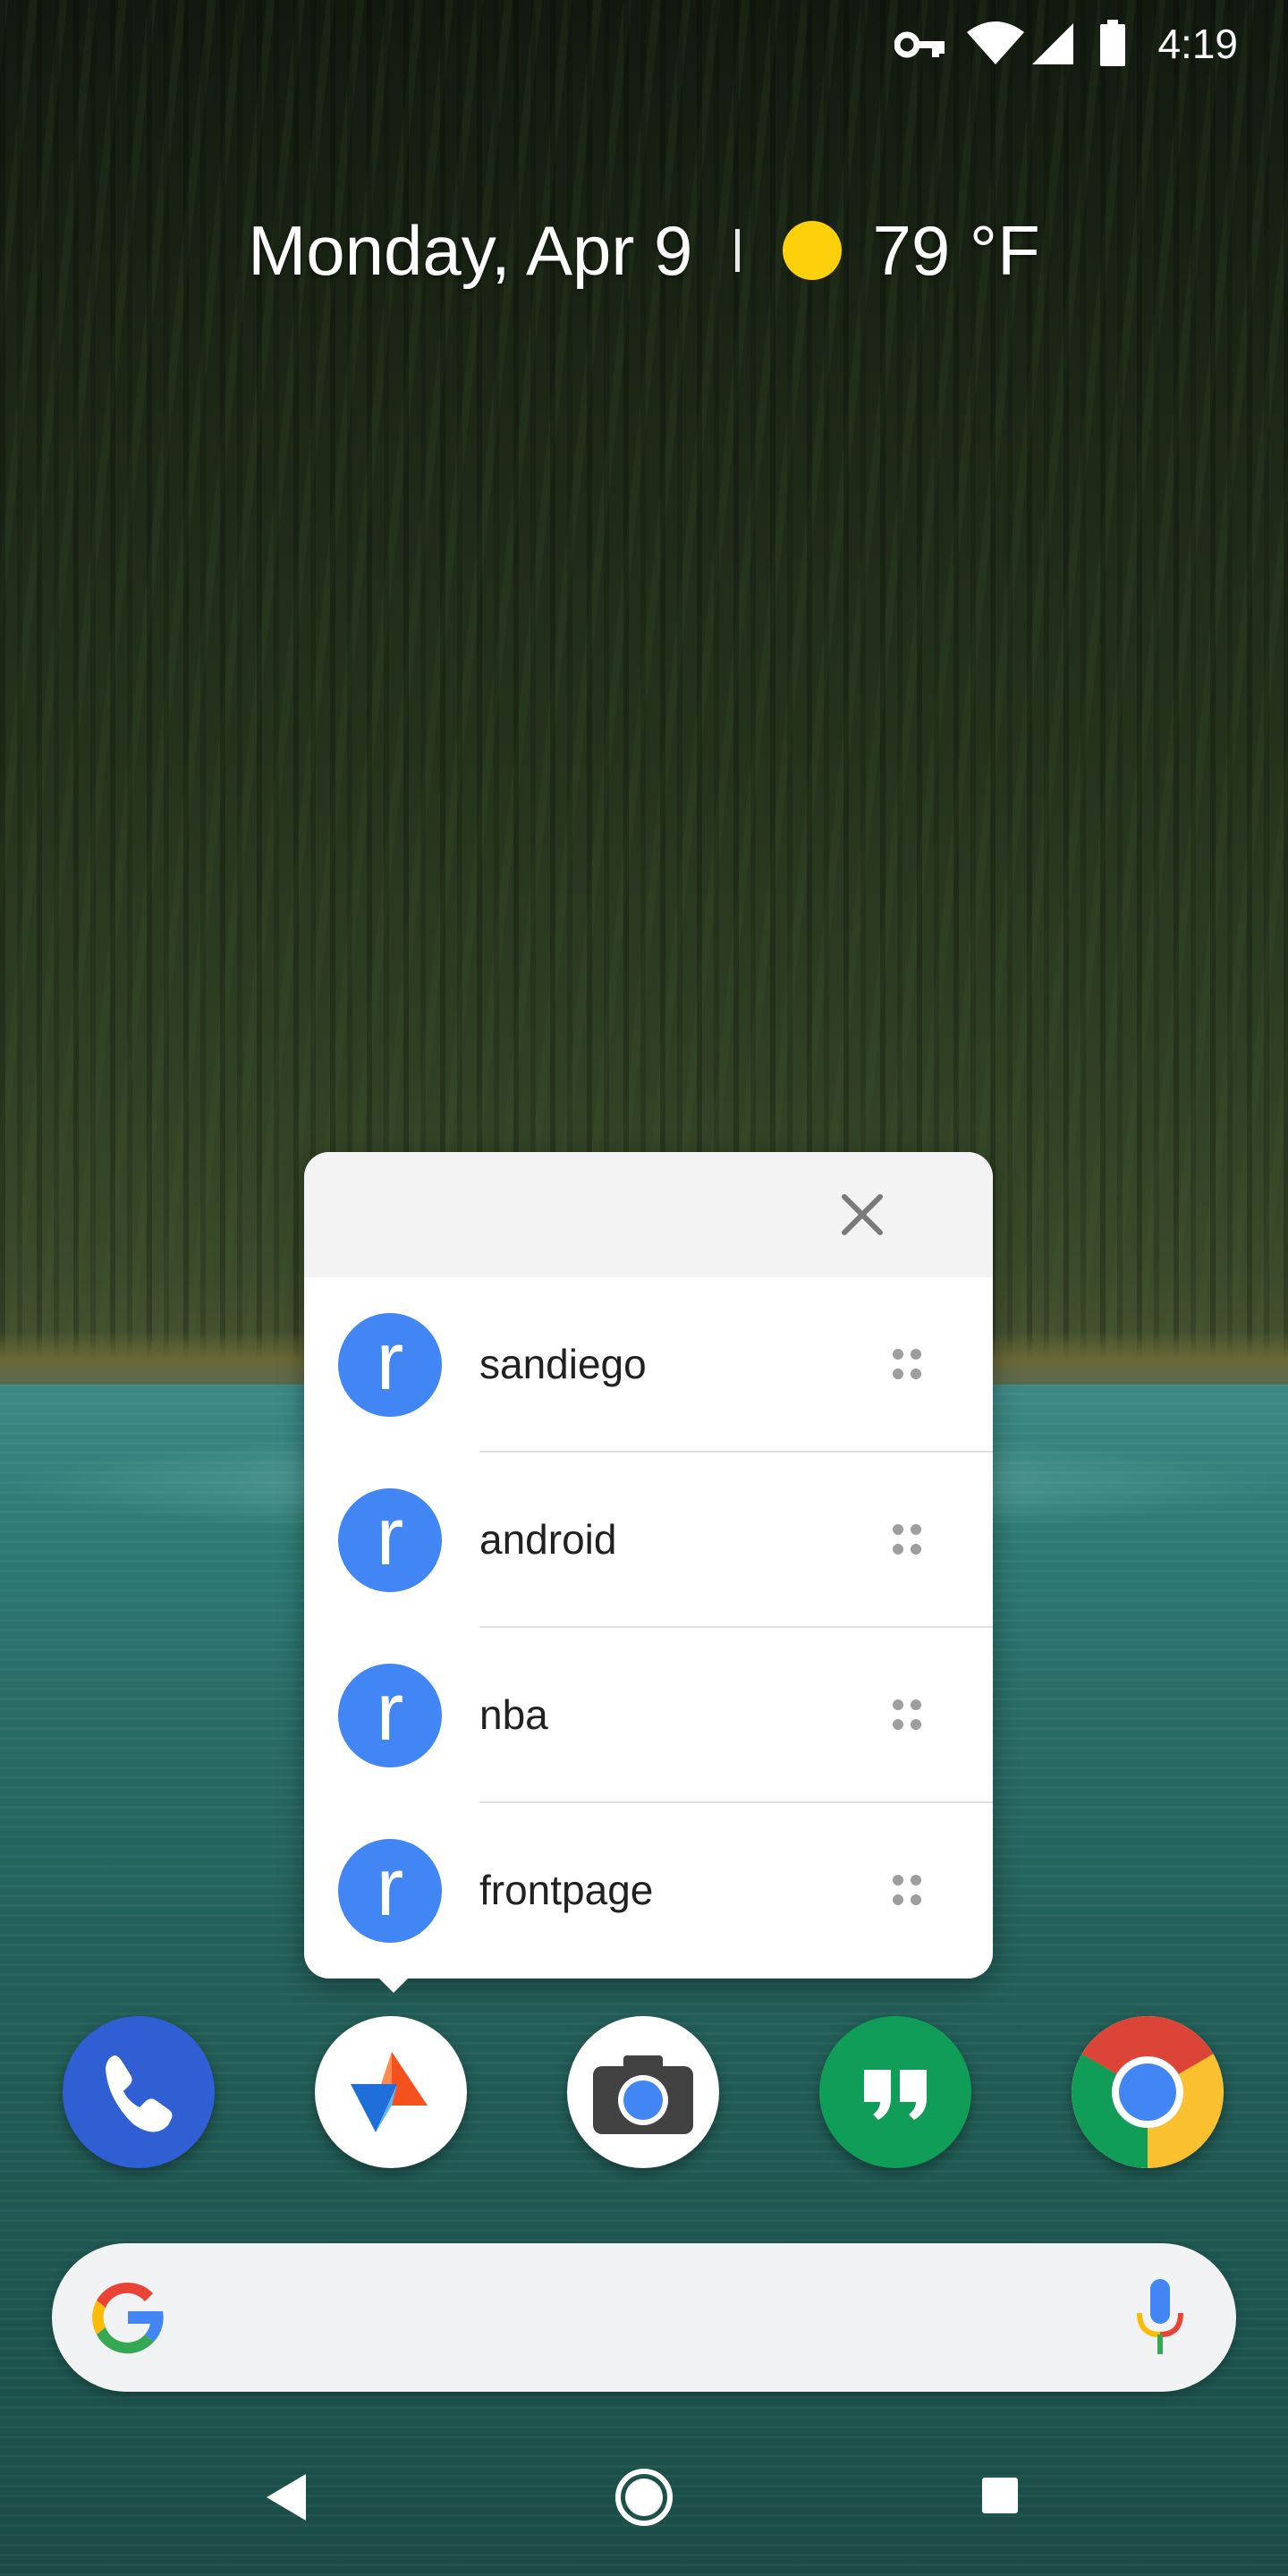 This screenshot has width=1288, height=2576. I want to click on cell-signal-icon, so click(1052, 43).